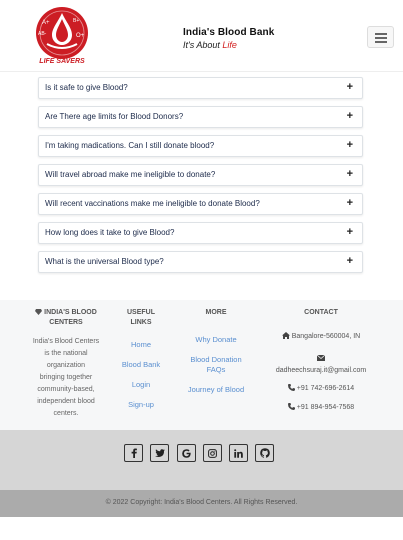 Image resolution: width=403 pixels, height=540 pixels. Describe the element at coordinates (66, 353) in the screenshot. I see `about-line: is the national` at that location.